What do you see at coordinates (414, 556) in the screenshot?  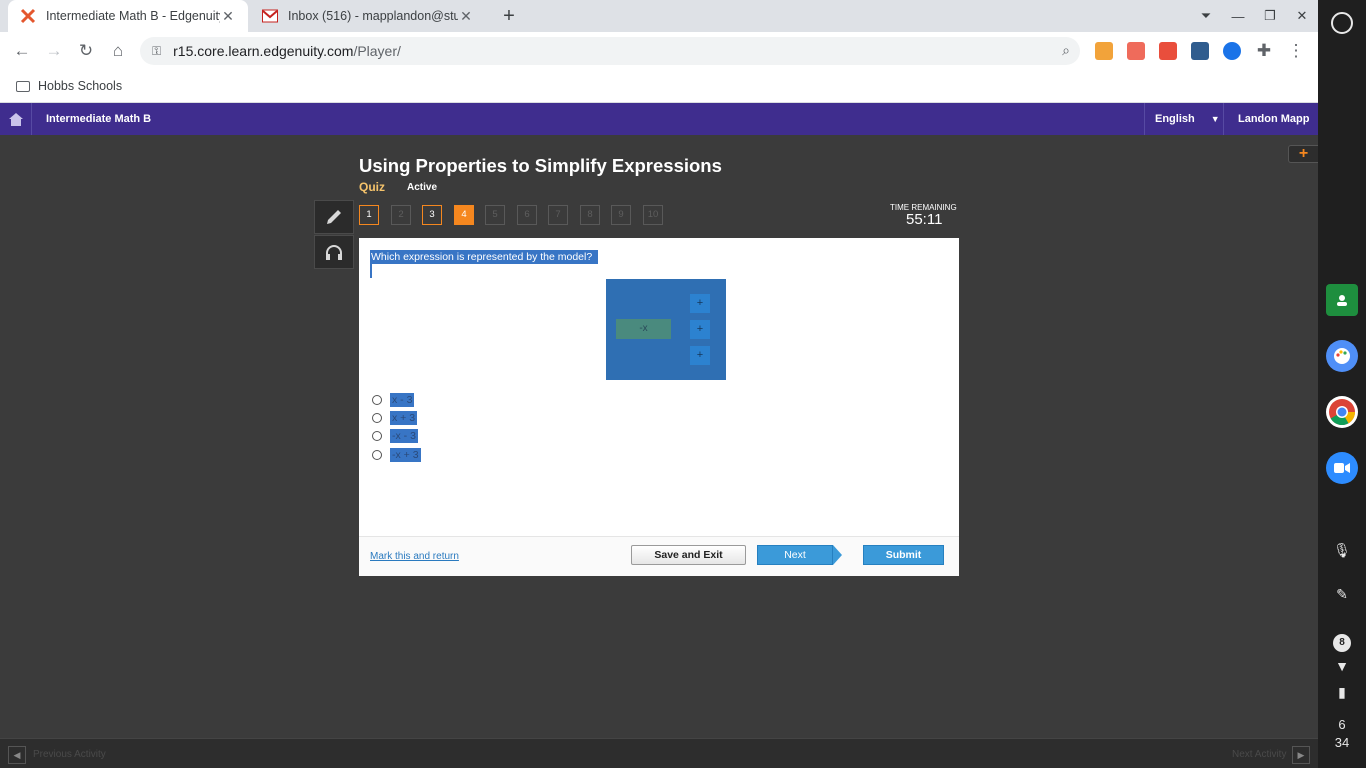 I see `mark-and-return-link: Mark this and return` at bounding box center [414, 556].